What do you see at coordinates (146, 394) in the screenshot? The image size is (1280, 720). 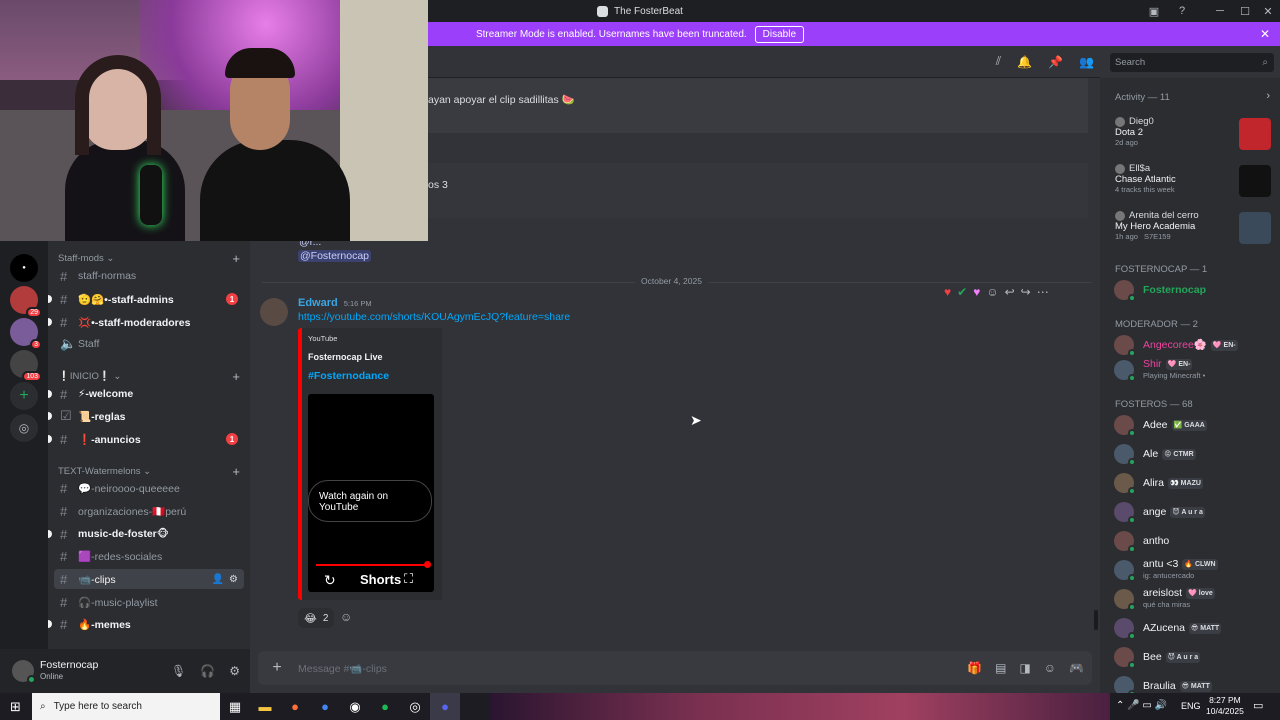 I see `channel-welcome: # ⚡-welcome` at bounding box center [146, 394].